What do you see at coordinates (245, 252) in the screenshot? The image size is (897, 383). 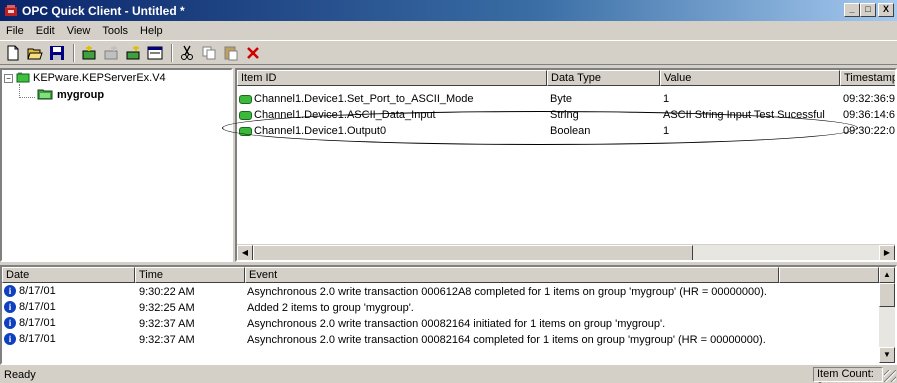 I see `scroll-left-icon: ◀` at bounding box center [245, 252].